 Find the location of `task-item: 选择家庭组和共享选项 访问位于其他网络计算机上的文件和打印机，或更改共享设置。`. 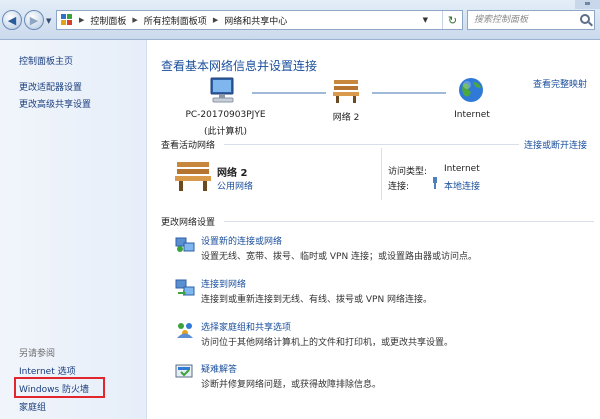

task-item: 选择家庭组和共享选项 访问位于其他网络计算机上的文件和打印机，或更改共享设置。 is located at coordinates (385, 335).